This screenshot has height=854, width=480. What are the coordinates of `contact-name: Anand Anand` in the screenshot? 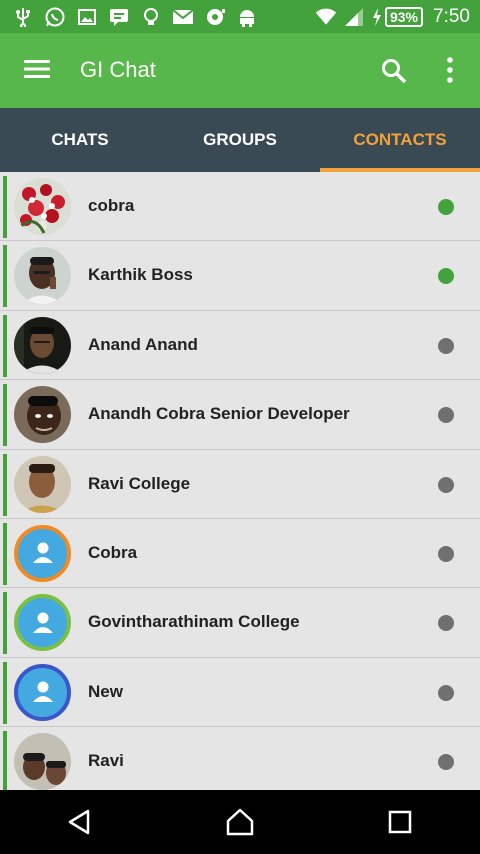 It's located at (143, 344).